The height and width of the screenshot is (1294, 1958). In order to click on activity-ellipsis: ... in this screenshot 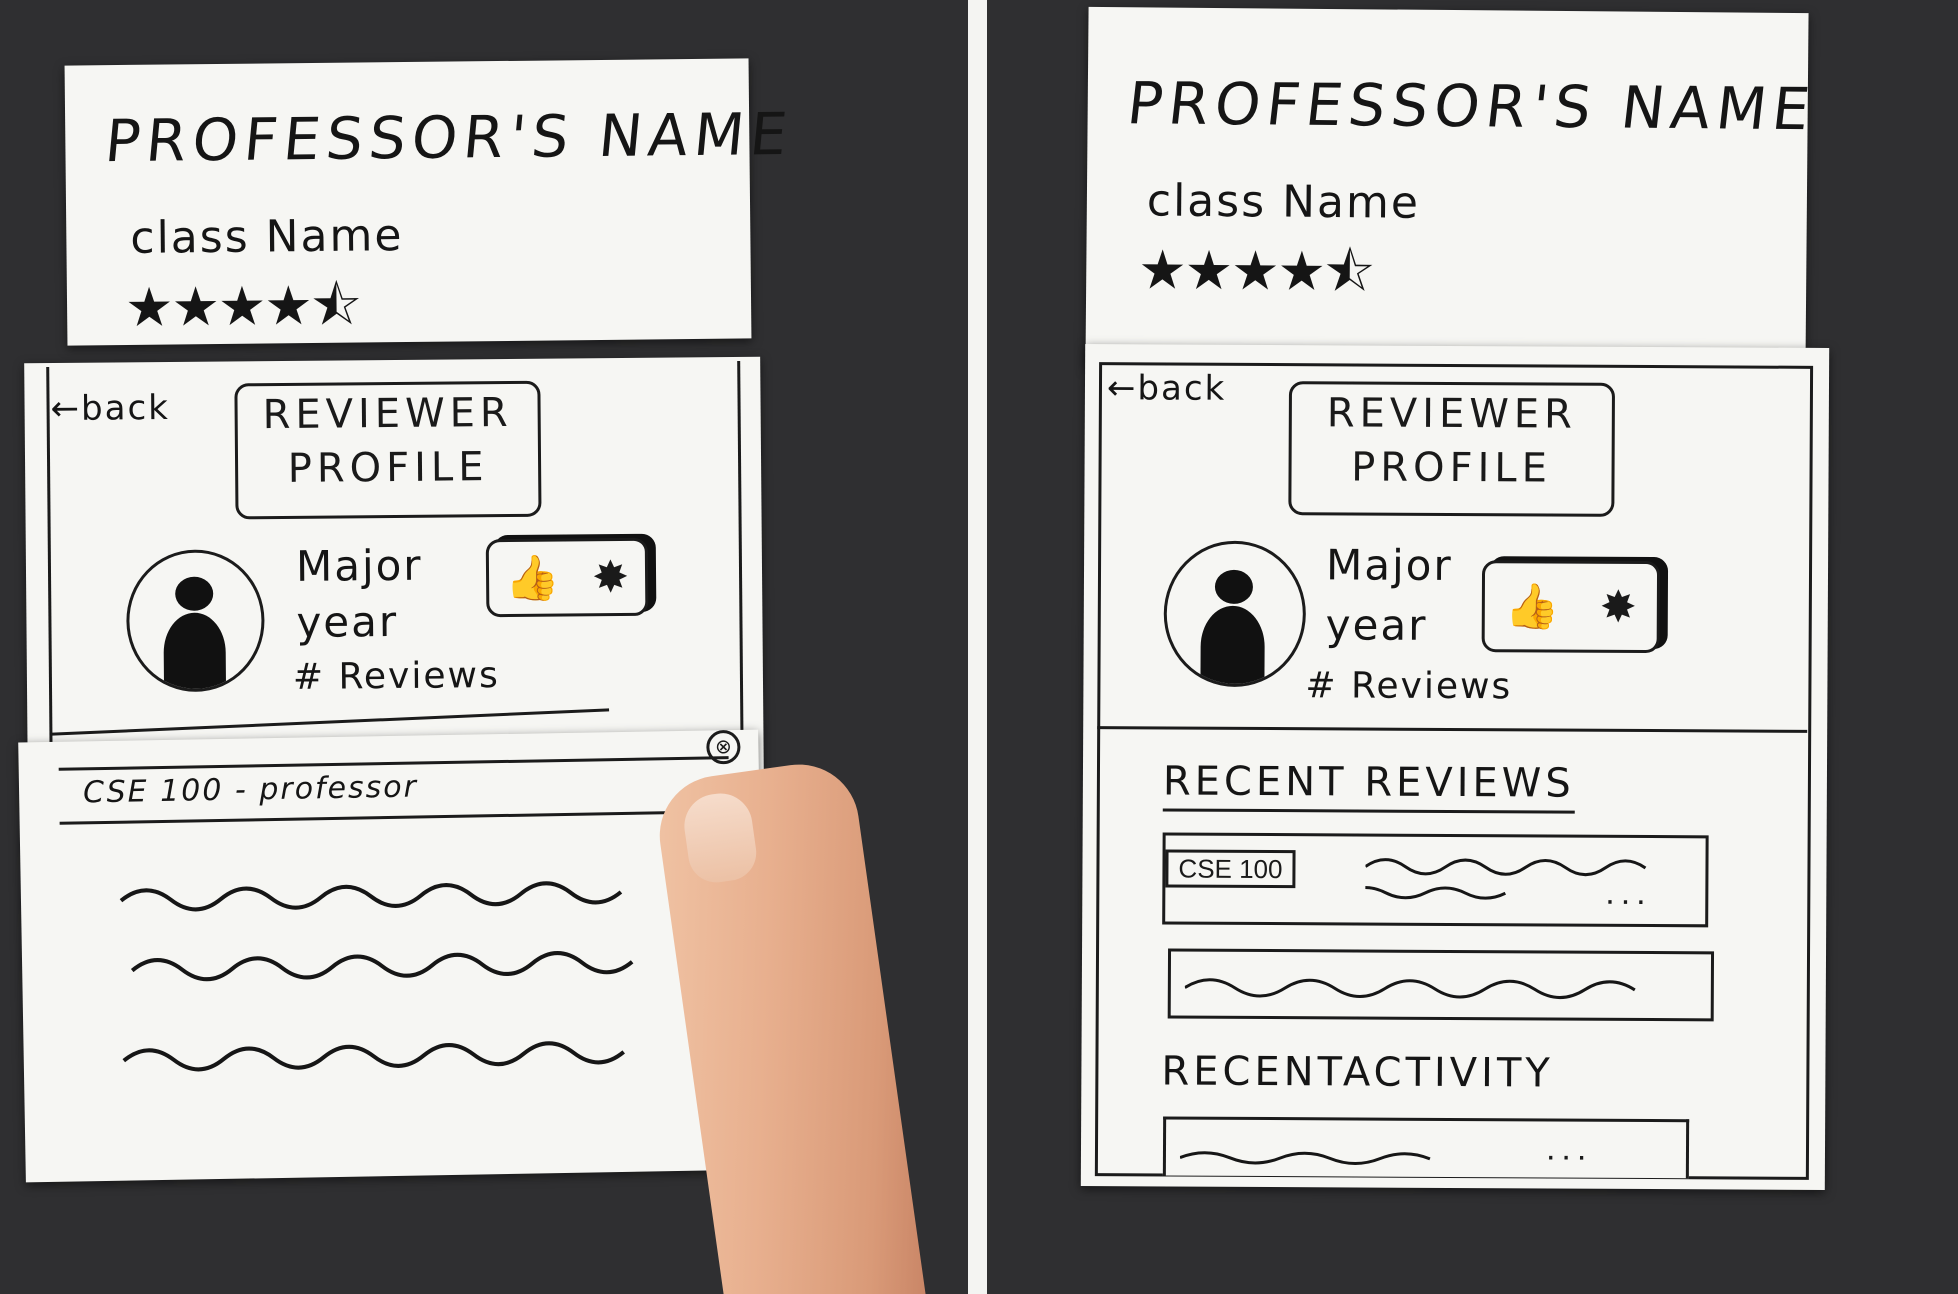, I will do `click(1569, 1148)`.